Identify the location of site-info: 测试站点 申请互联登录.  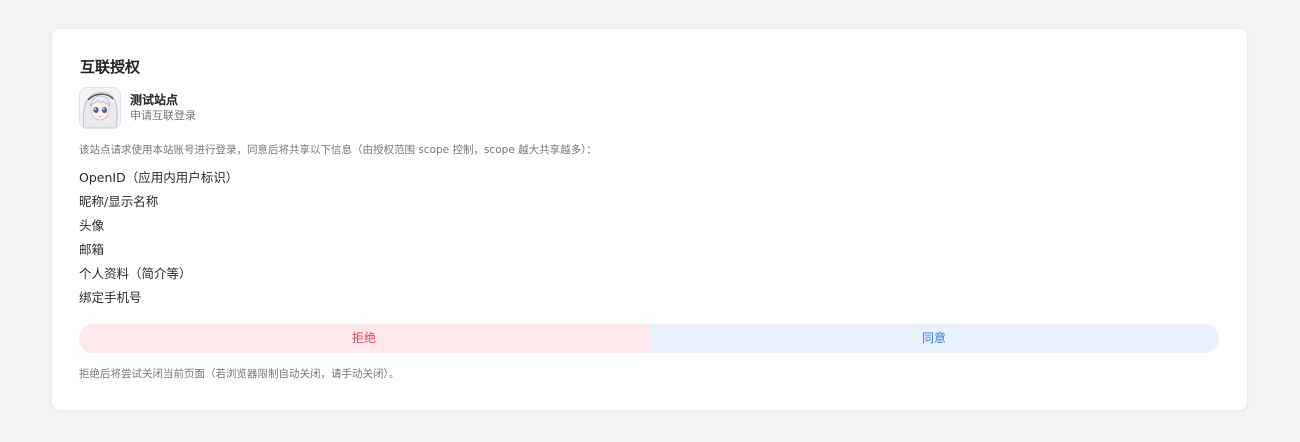
(137, 108).